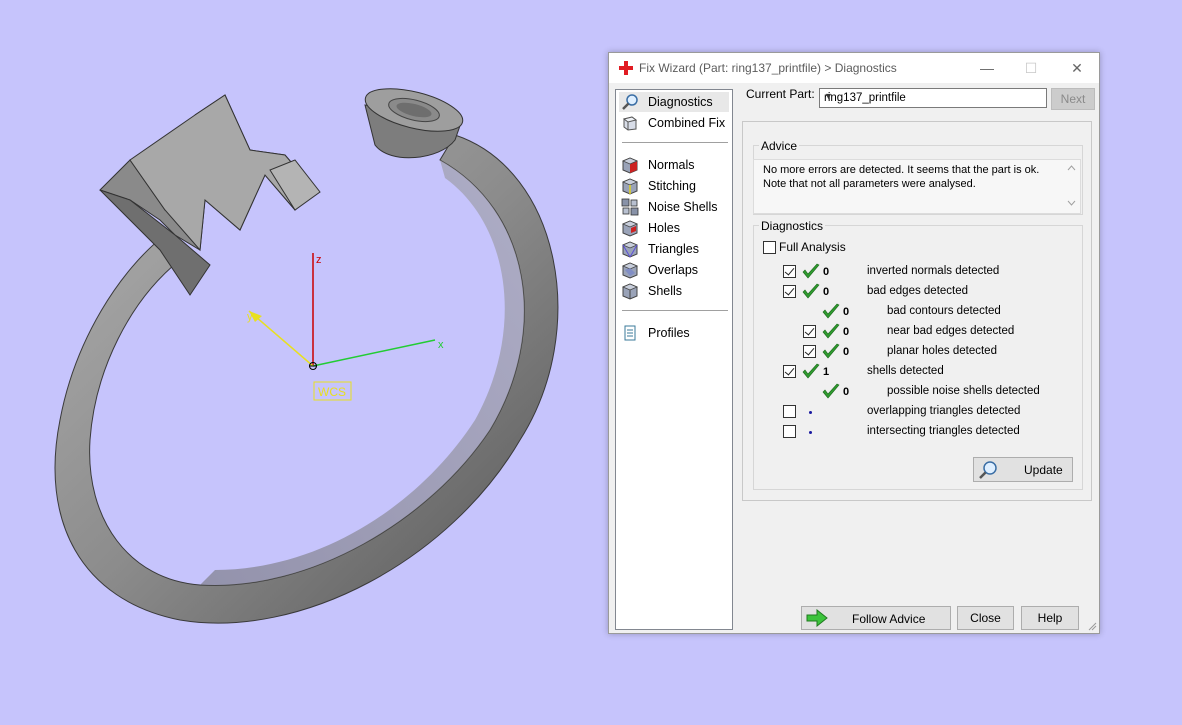  What do you see at coordinates (1092, 626) in the screenshot?
I see `resize-grip-icon` at bounding box center [1092, 626].